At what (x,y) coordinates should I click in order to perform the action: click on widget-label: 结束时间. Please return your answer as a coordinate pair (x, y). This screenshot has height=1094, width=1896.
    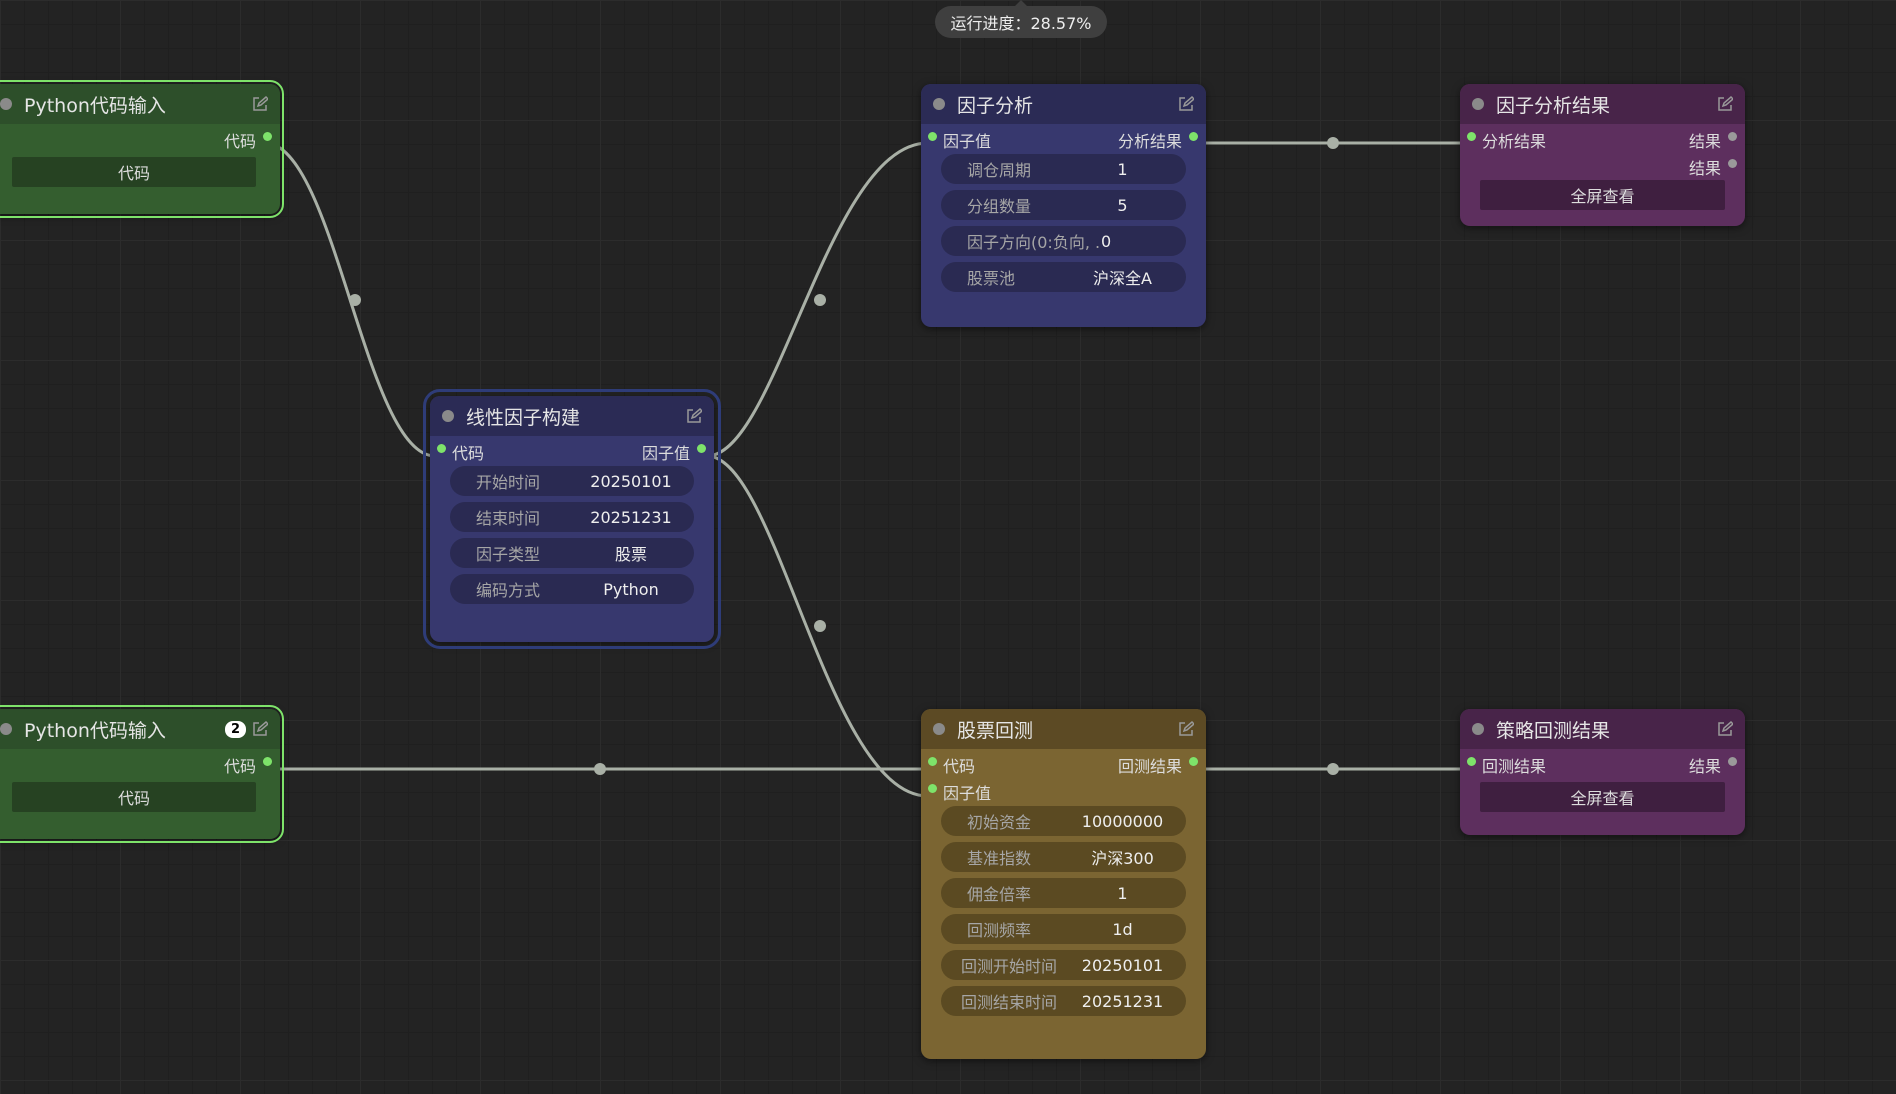
    Looking at the image, I should click on (508, 518).